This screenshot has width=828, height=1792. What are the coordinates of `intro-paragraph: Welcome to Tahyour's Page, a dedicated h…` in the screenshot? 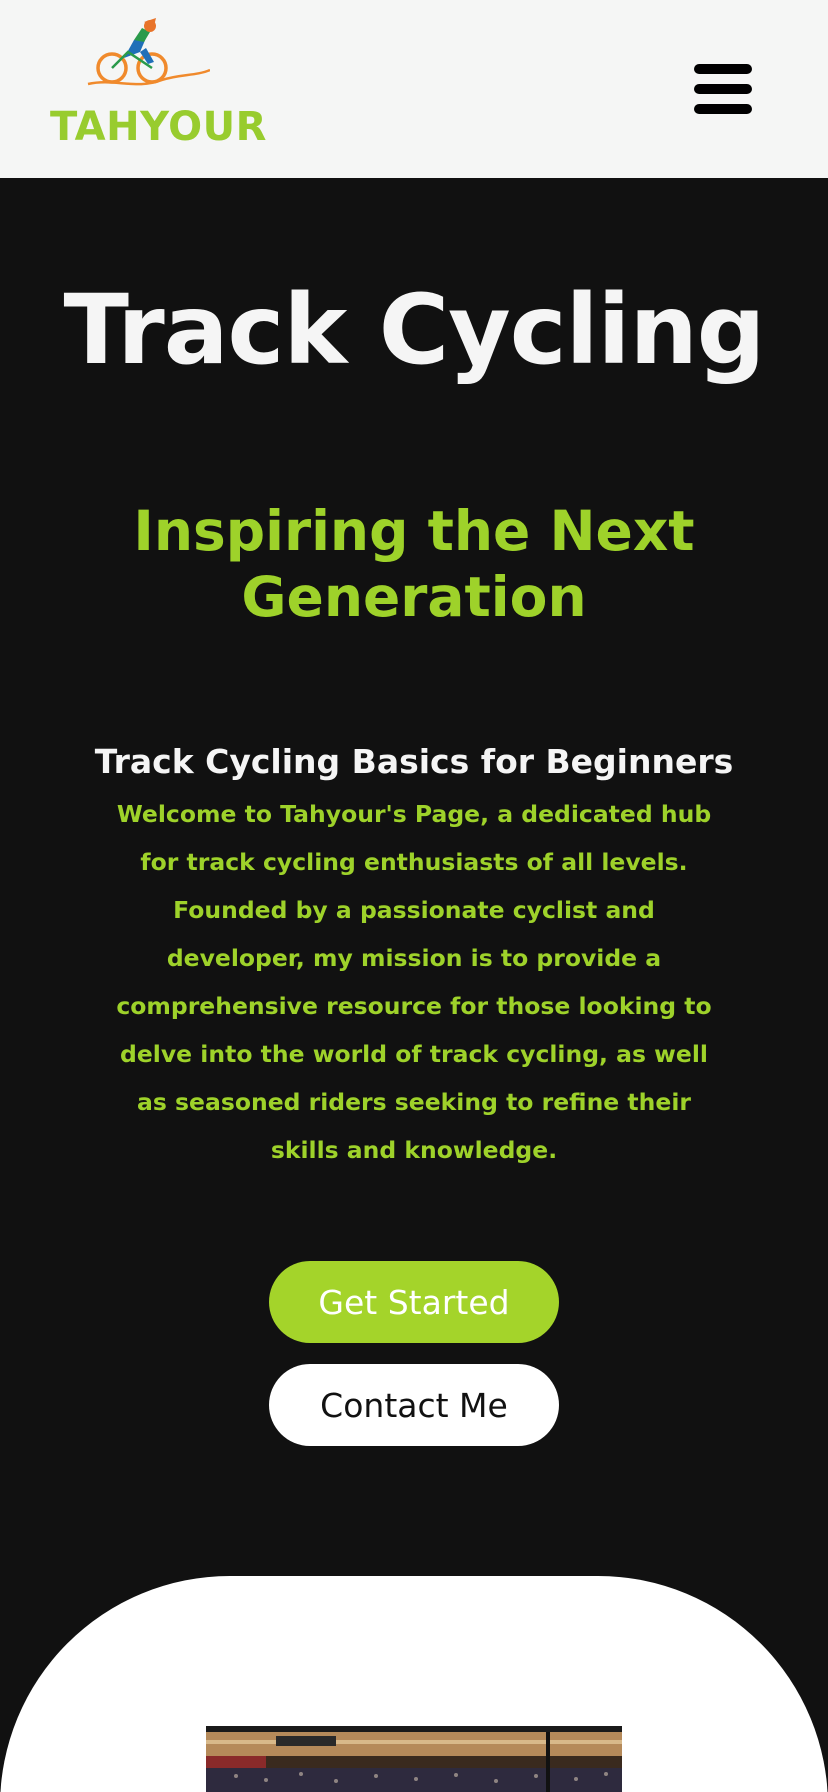 It's located at (414, 982).